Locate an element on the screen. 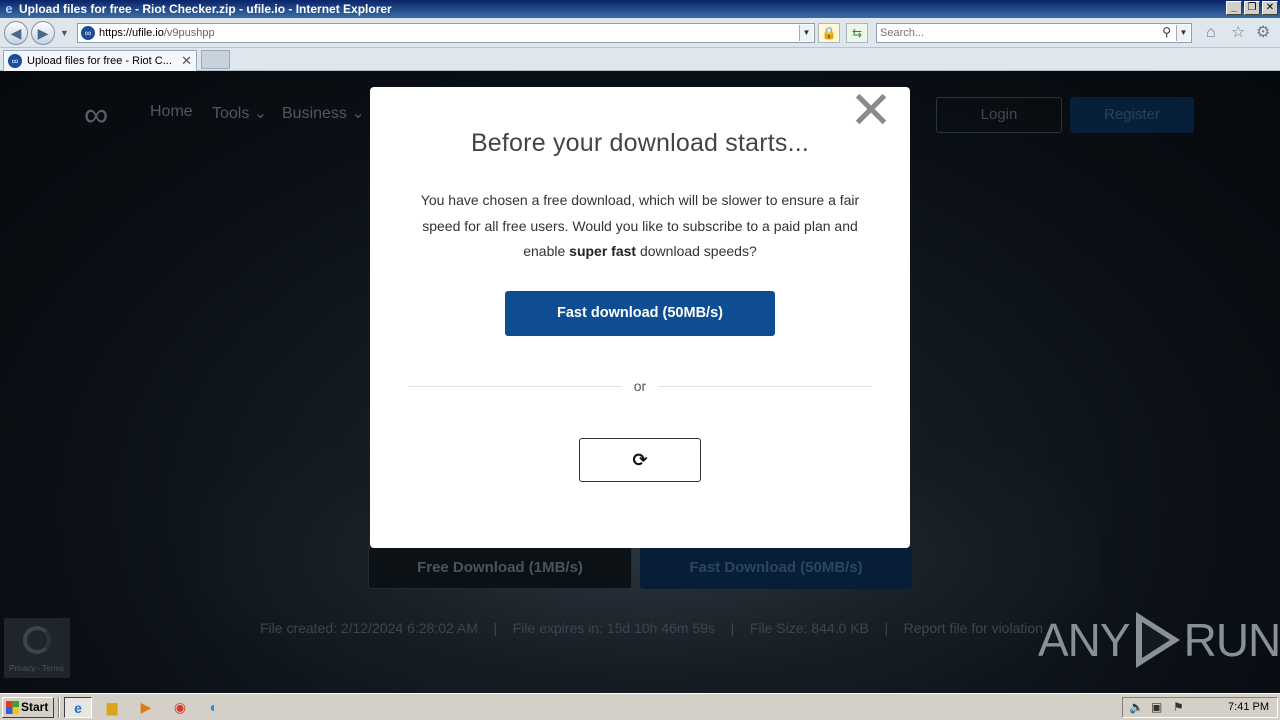 This screenshot has height=720, width=1280. tab-bar: ∞ Upload files for free - Riot C... ✕ is located at coordinates (640, 59).